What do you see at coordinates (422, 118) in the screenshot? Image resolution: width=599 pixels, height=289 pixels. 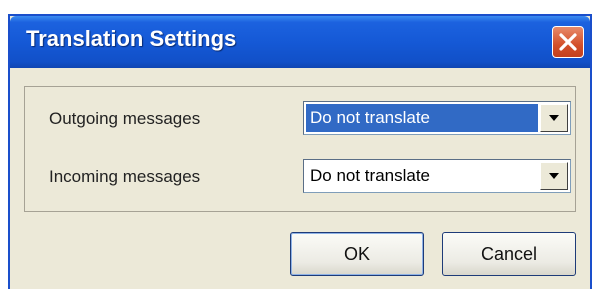 I see `outgoing-messages-value: Do not translate` at bounding box center [422, 118].